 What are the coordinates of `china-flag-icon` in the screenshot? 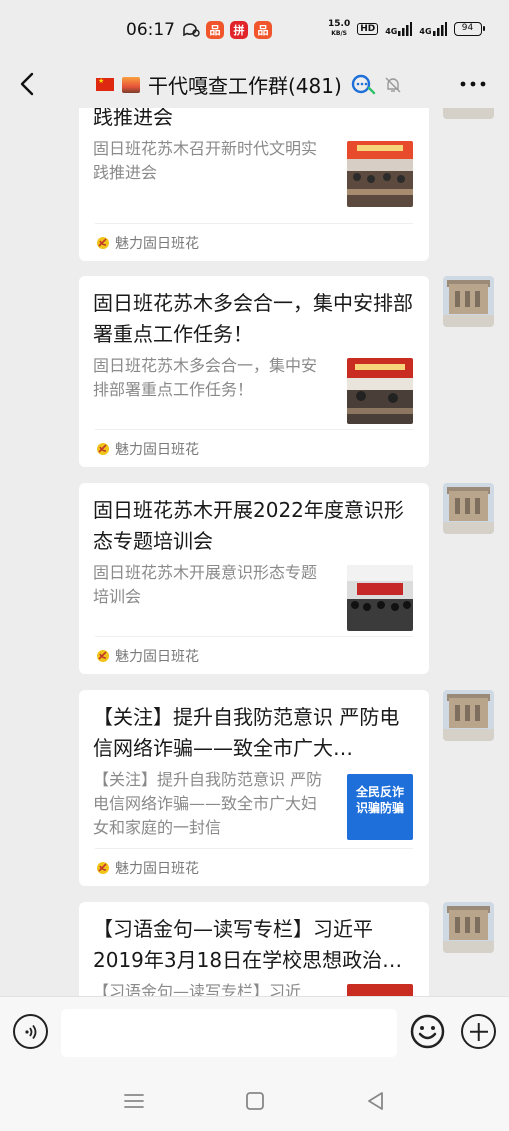 It's located at (105, 84).